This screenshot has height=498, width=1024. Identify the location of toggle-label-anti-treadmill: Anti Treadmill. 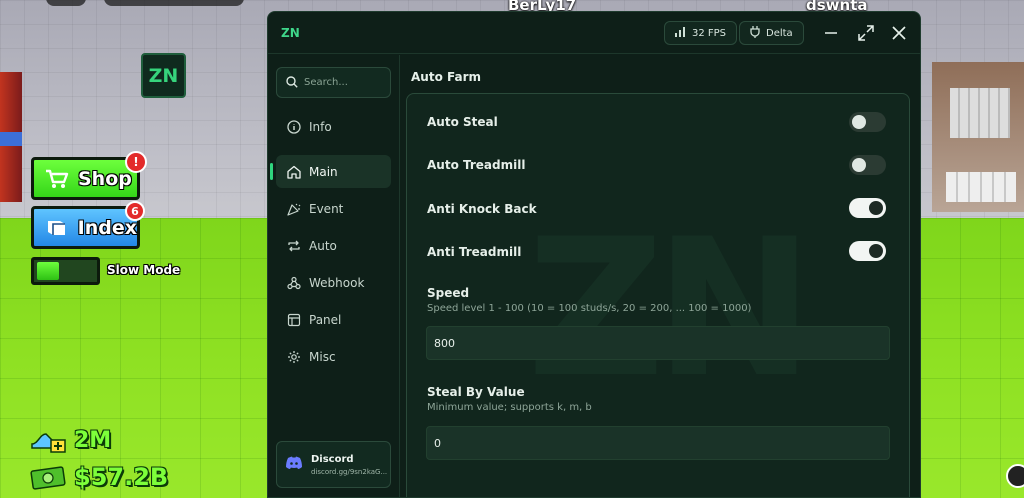
(474, 252).